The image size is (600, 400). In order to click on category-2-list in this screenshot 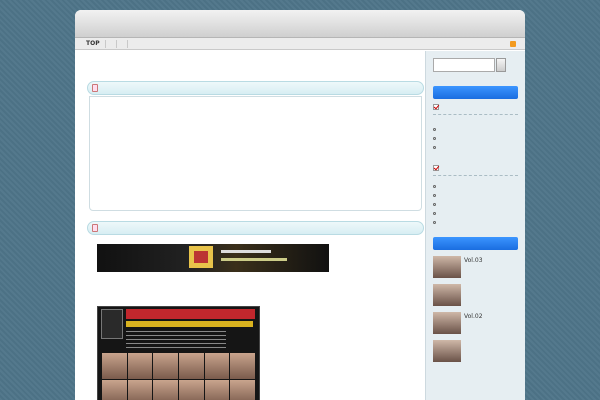, I will do `click(476, 204)`.